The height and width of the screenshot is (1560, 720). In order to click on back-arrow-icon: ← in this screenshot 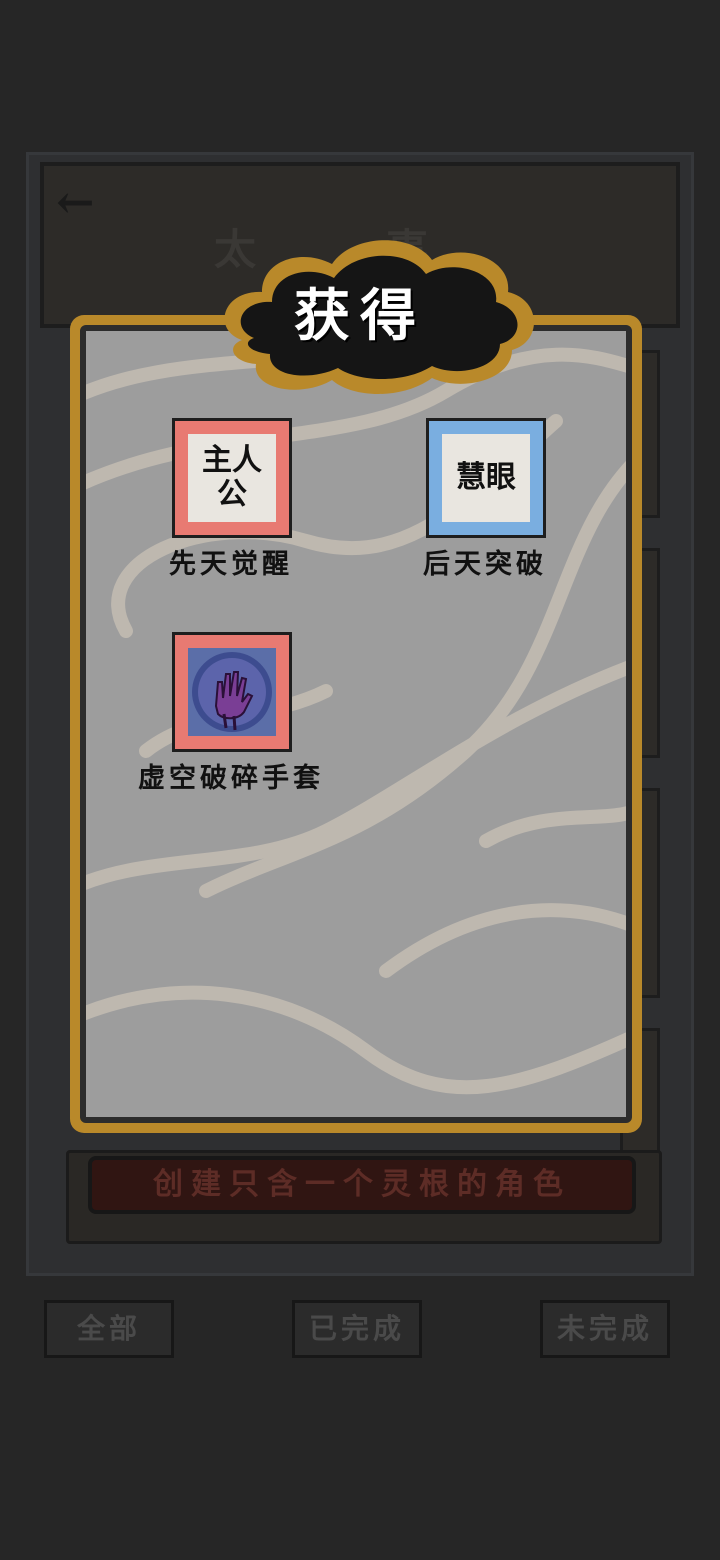, I will do `click(83, 202)`.